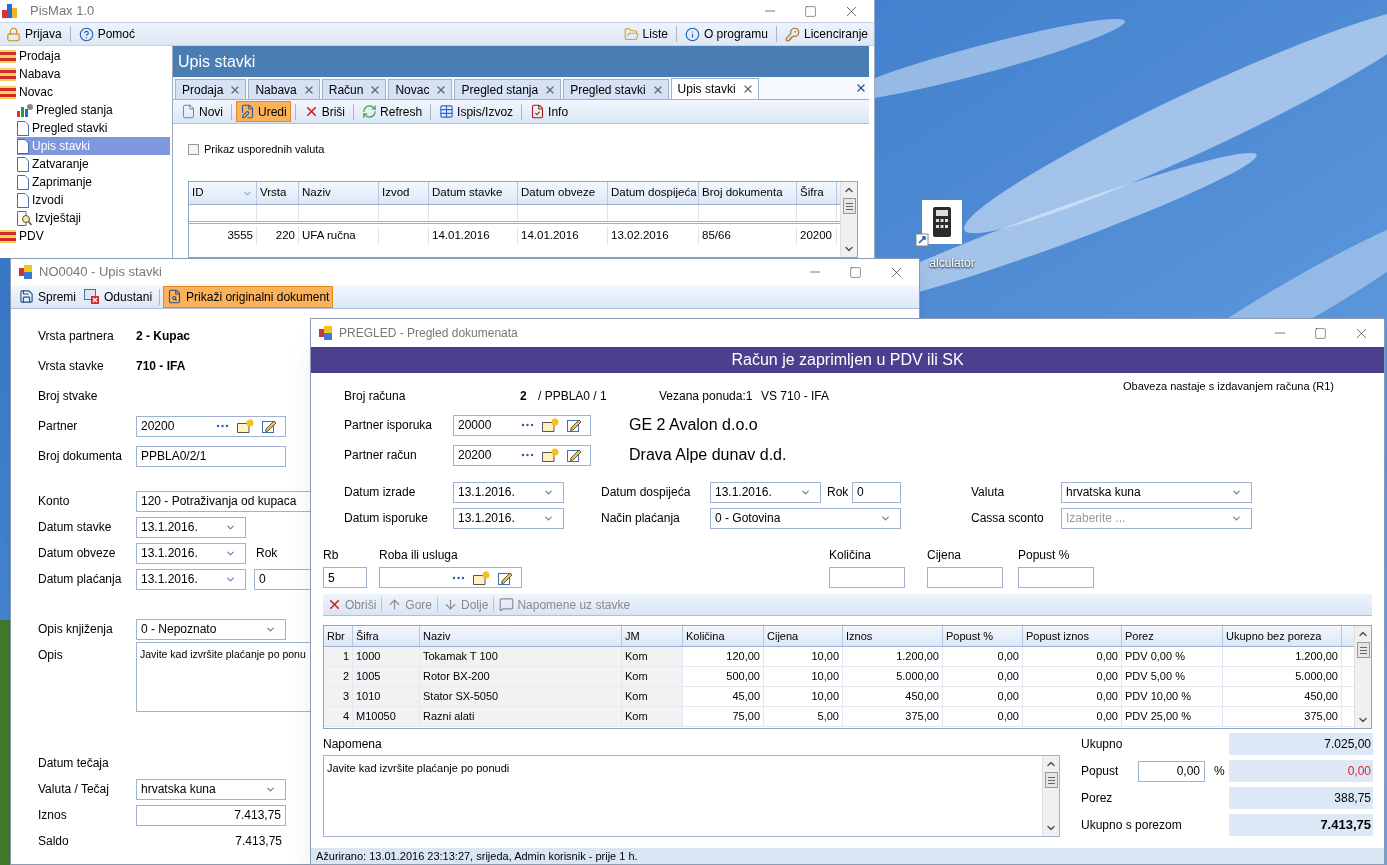 This screenshot has width=1387, height=865. What do you see at coordinates (85, 56) in the screenshot?
I see `tree-item: Prodaja` at bounding box center [85, 56].